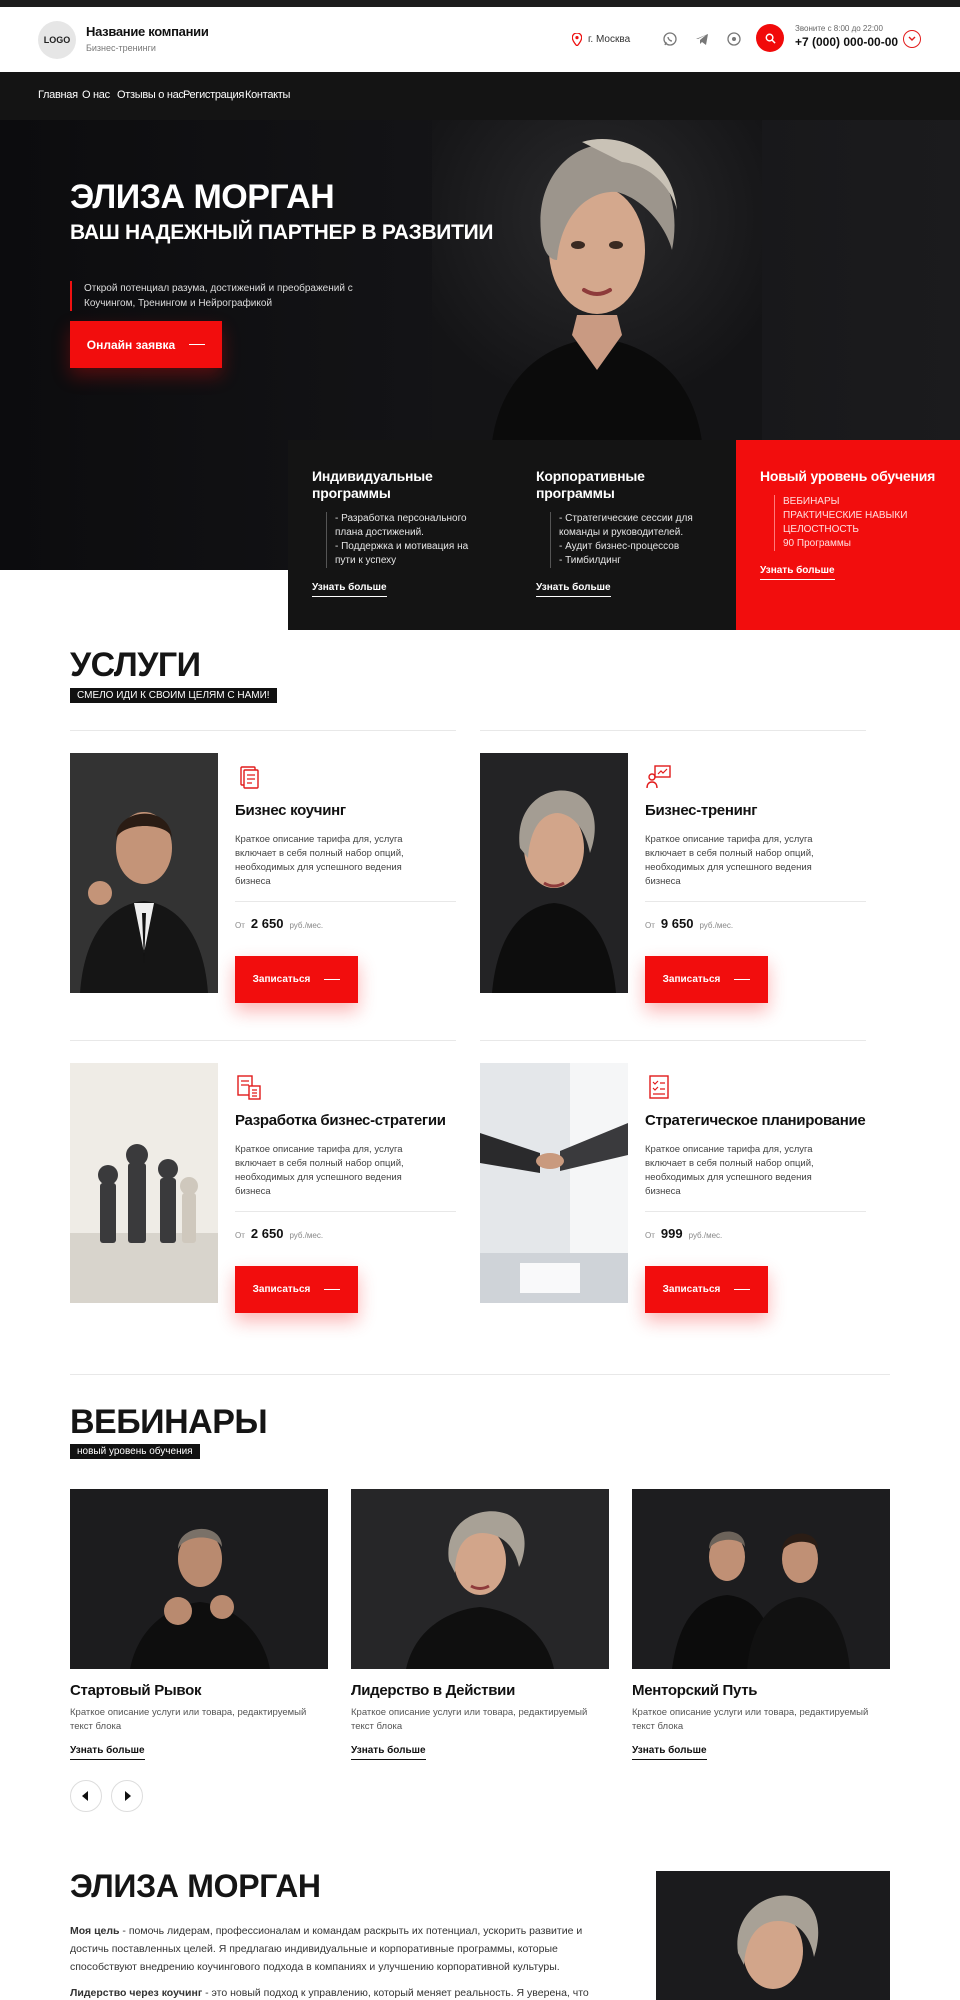 This screenshot has width=960, height=2000. I want to click on services-title: УСЛУГИ, so click(135, 665).